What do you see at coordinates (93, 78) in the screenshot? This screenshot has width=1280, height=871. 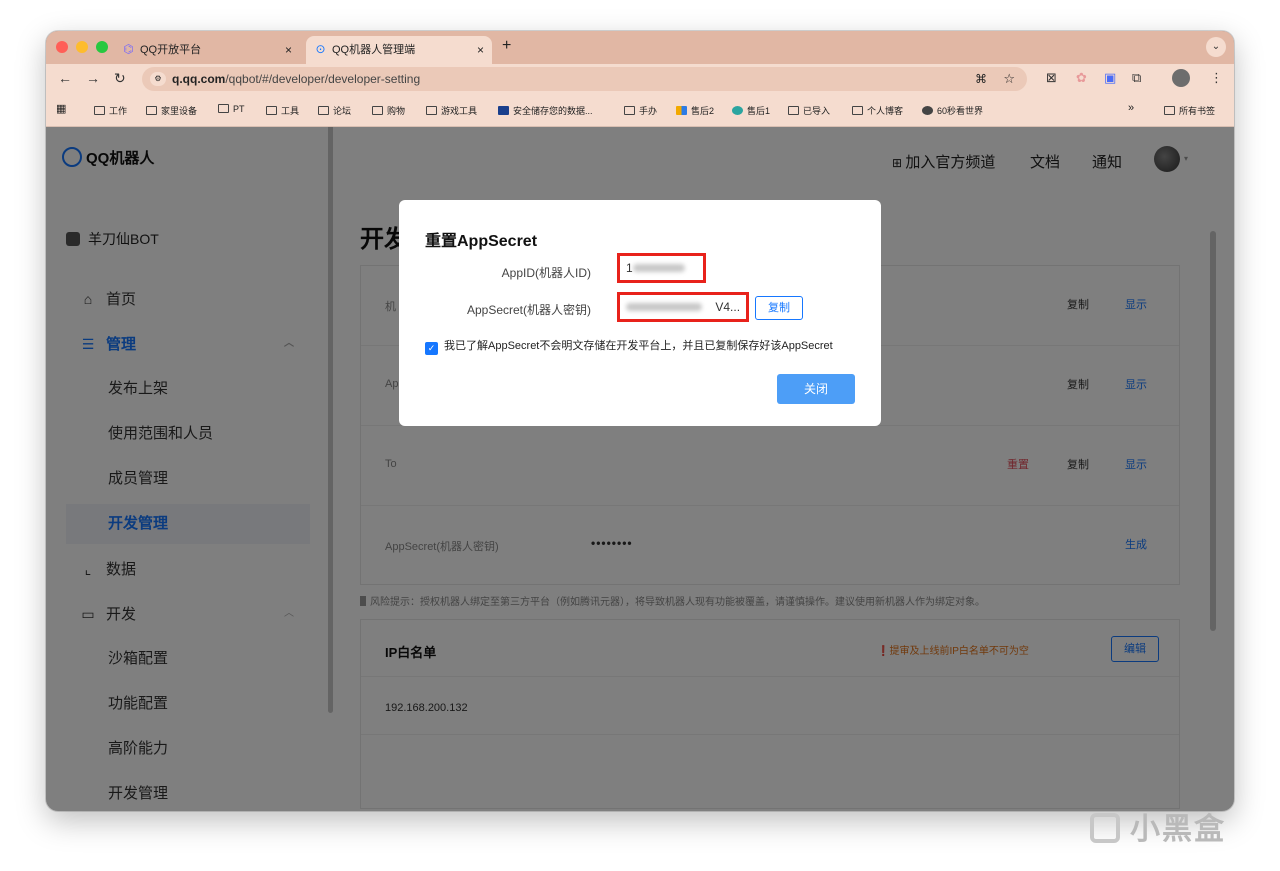 I see `forward-arrow-icon: →` at bounding box center [93, 78].